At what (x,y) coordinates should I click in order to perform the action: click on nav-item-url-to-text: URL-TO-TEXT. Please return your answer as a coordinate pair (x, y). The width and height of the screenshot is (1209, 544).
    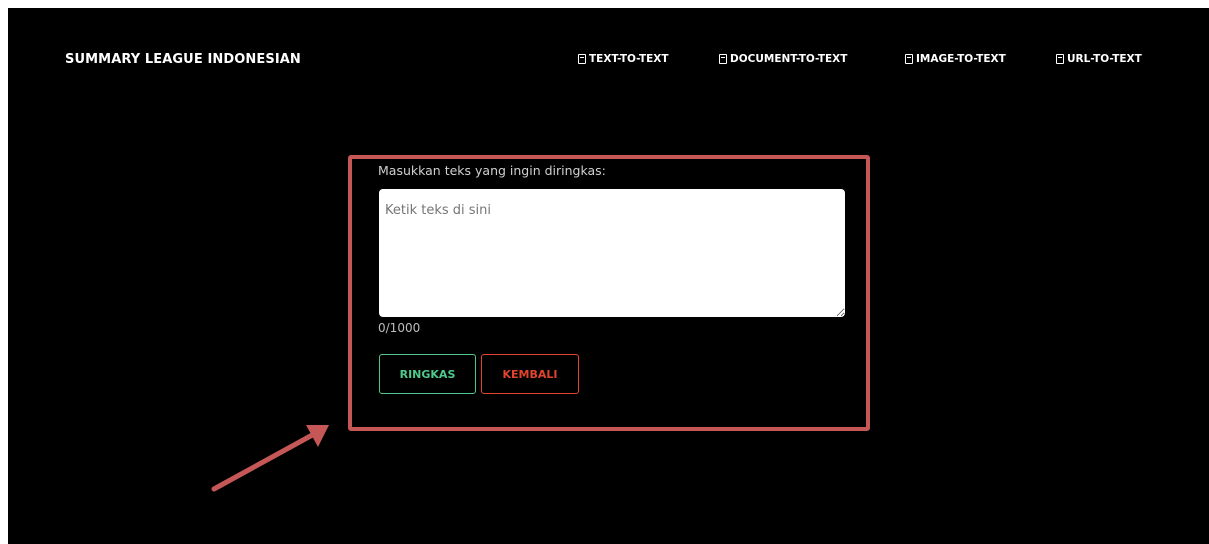
    Looking at the image, I should click on (1099, 59).